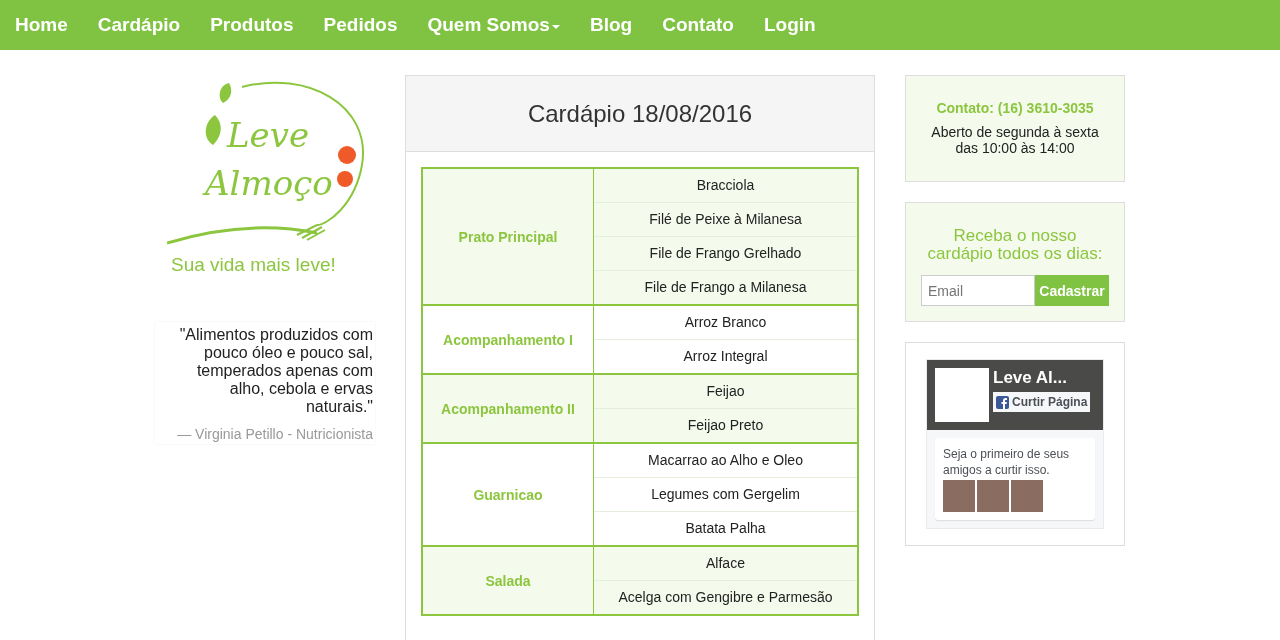 Image resolution: width=1280 pixels, height=640 pixels. I want to click on category-cell: Acompanhamento II, so click(508, 408).